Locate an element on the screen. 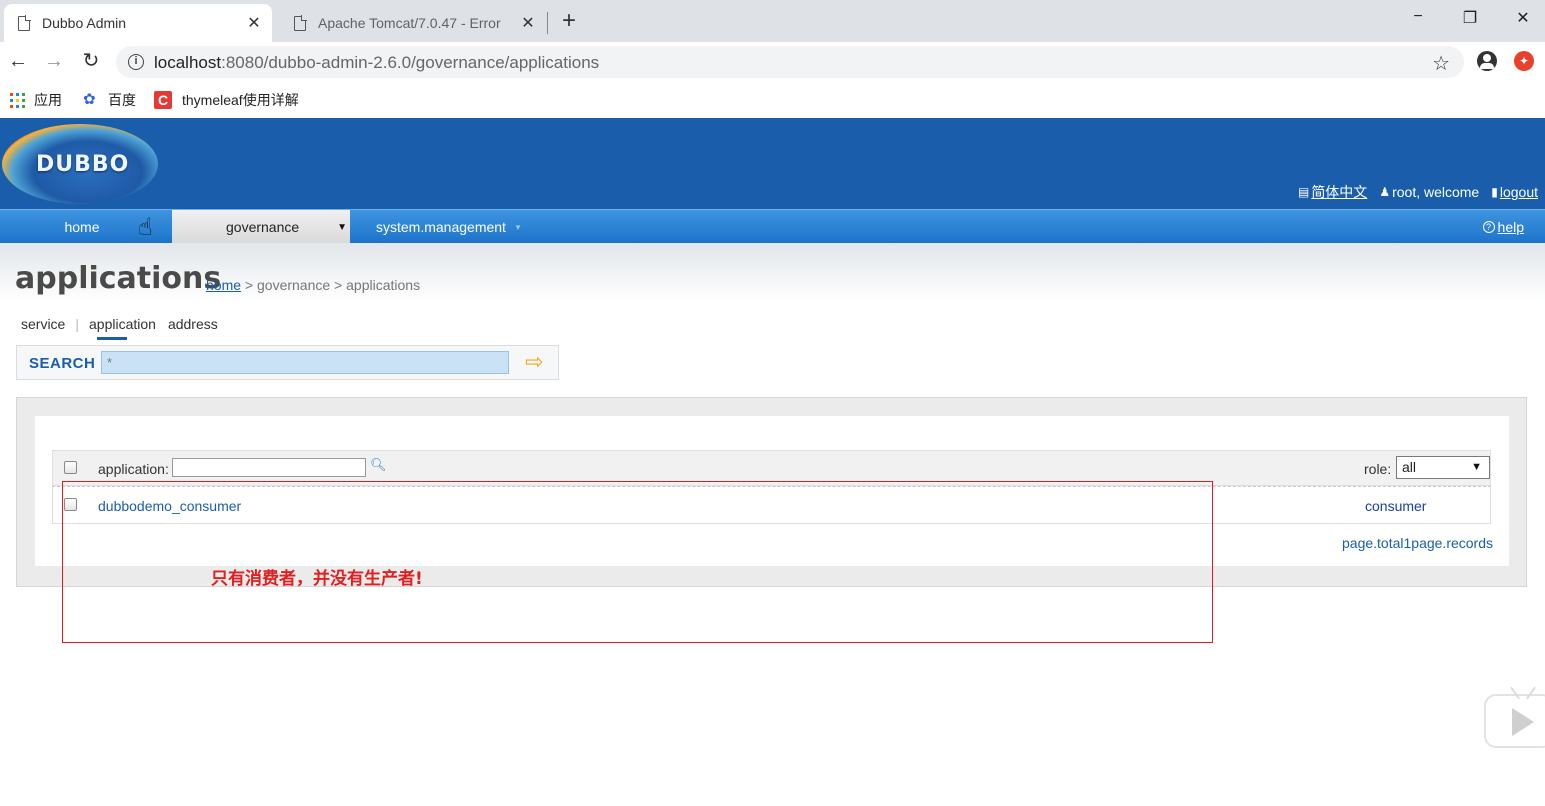  app-header: DUBBO ▤ 简体中文 ♟ root, welcome ▮ logout is located at coordinates (772, 163).